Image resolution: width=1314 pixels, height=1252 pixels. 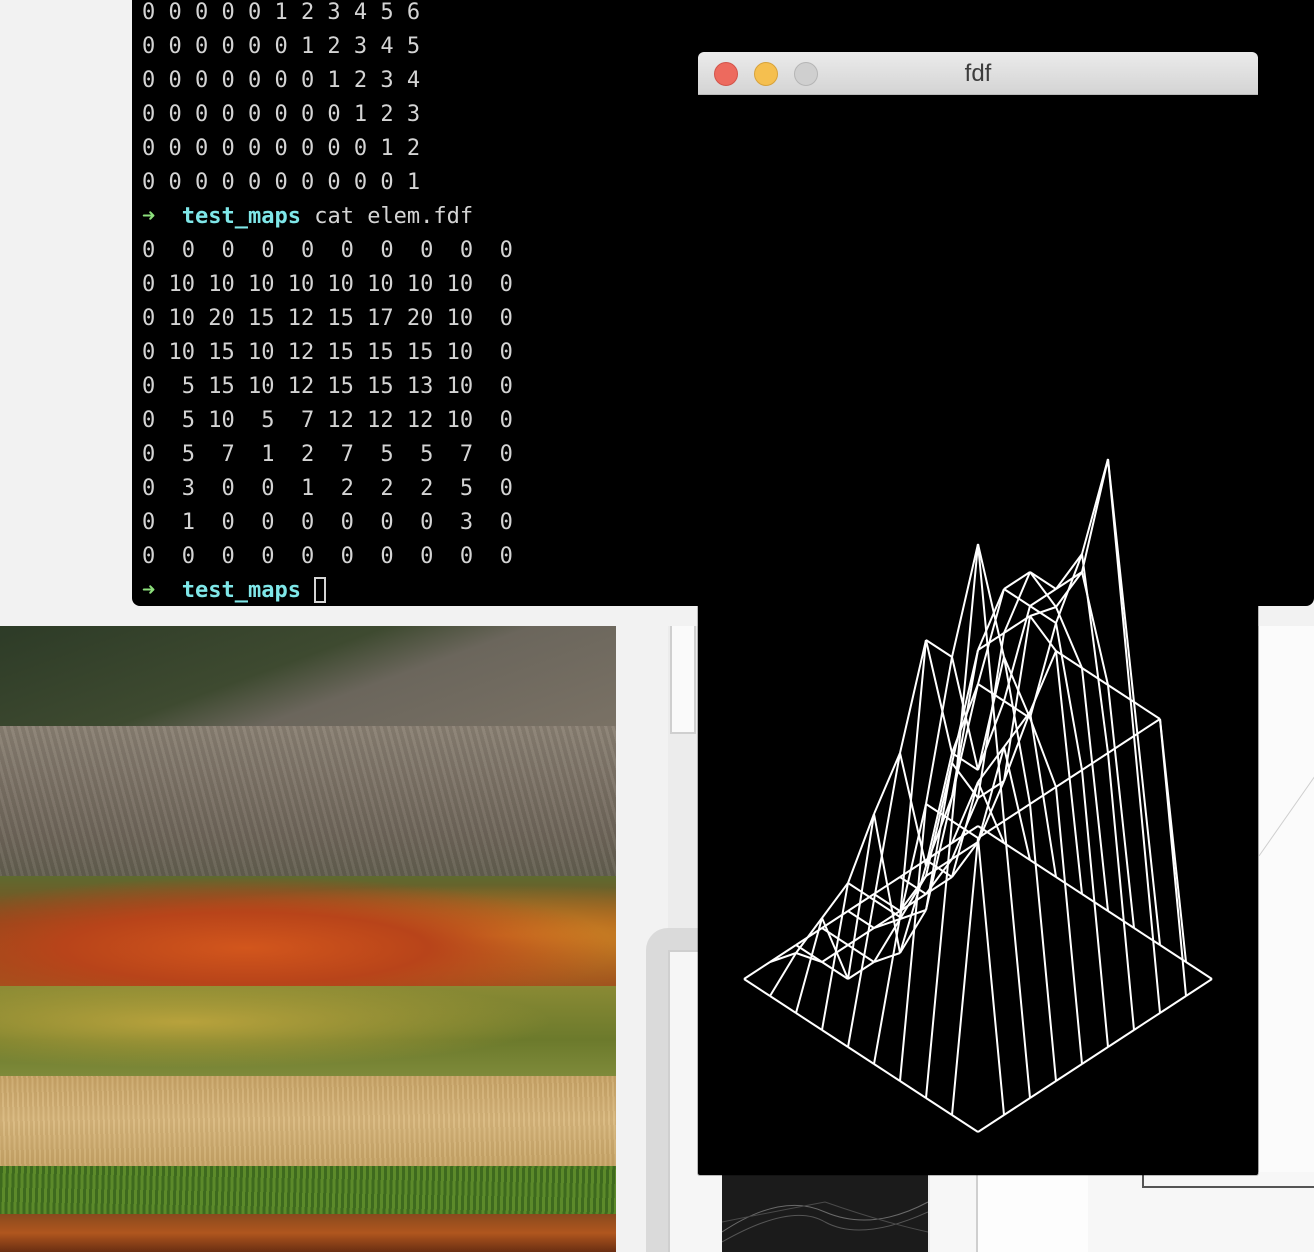 What do you see at coordinates (327, 352) in the screenshot?
I see `output-line: 0 10 15 10 12 15 15 15 10 0` at bounding box center [327, 352].